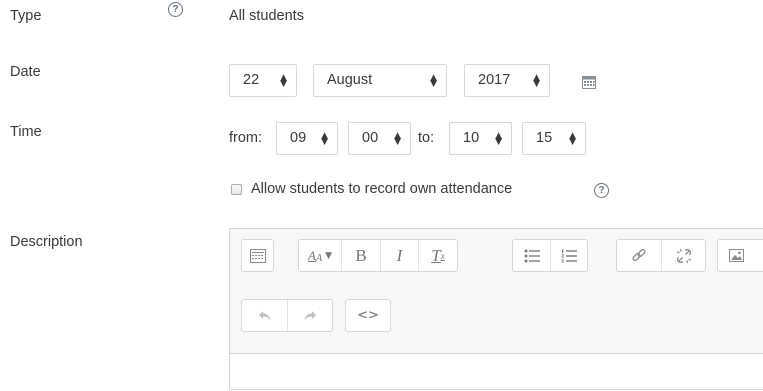 The width and height of the screenshot is (763, 391). Describe the element at coordinates (531, 255) in the screenshot. I see `unordered-list-icon` at that location.